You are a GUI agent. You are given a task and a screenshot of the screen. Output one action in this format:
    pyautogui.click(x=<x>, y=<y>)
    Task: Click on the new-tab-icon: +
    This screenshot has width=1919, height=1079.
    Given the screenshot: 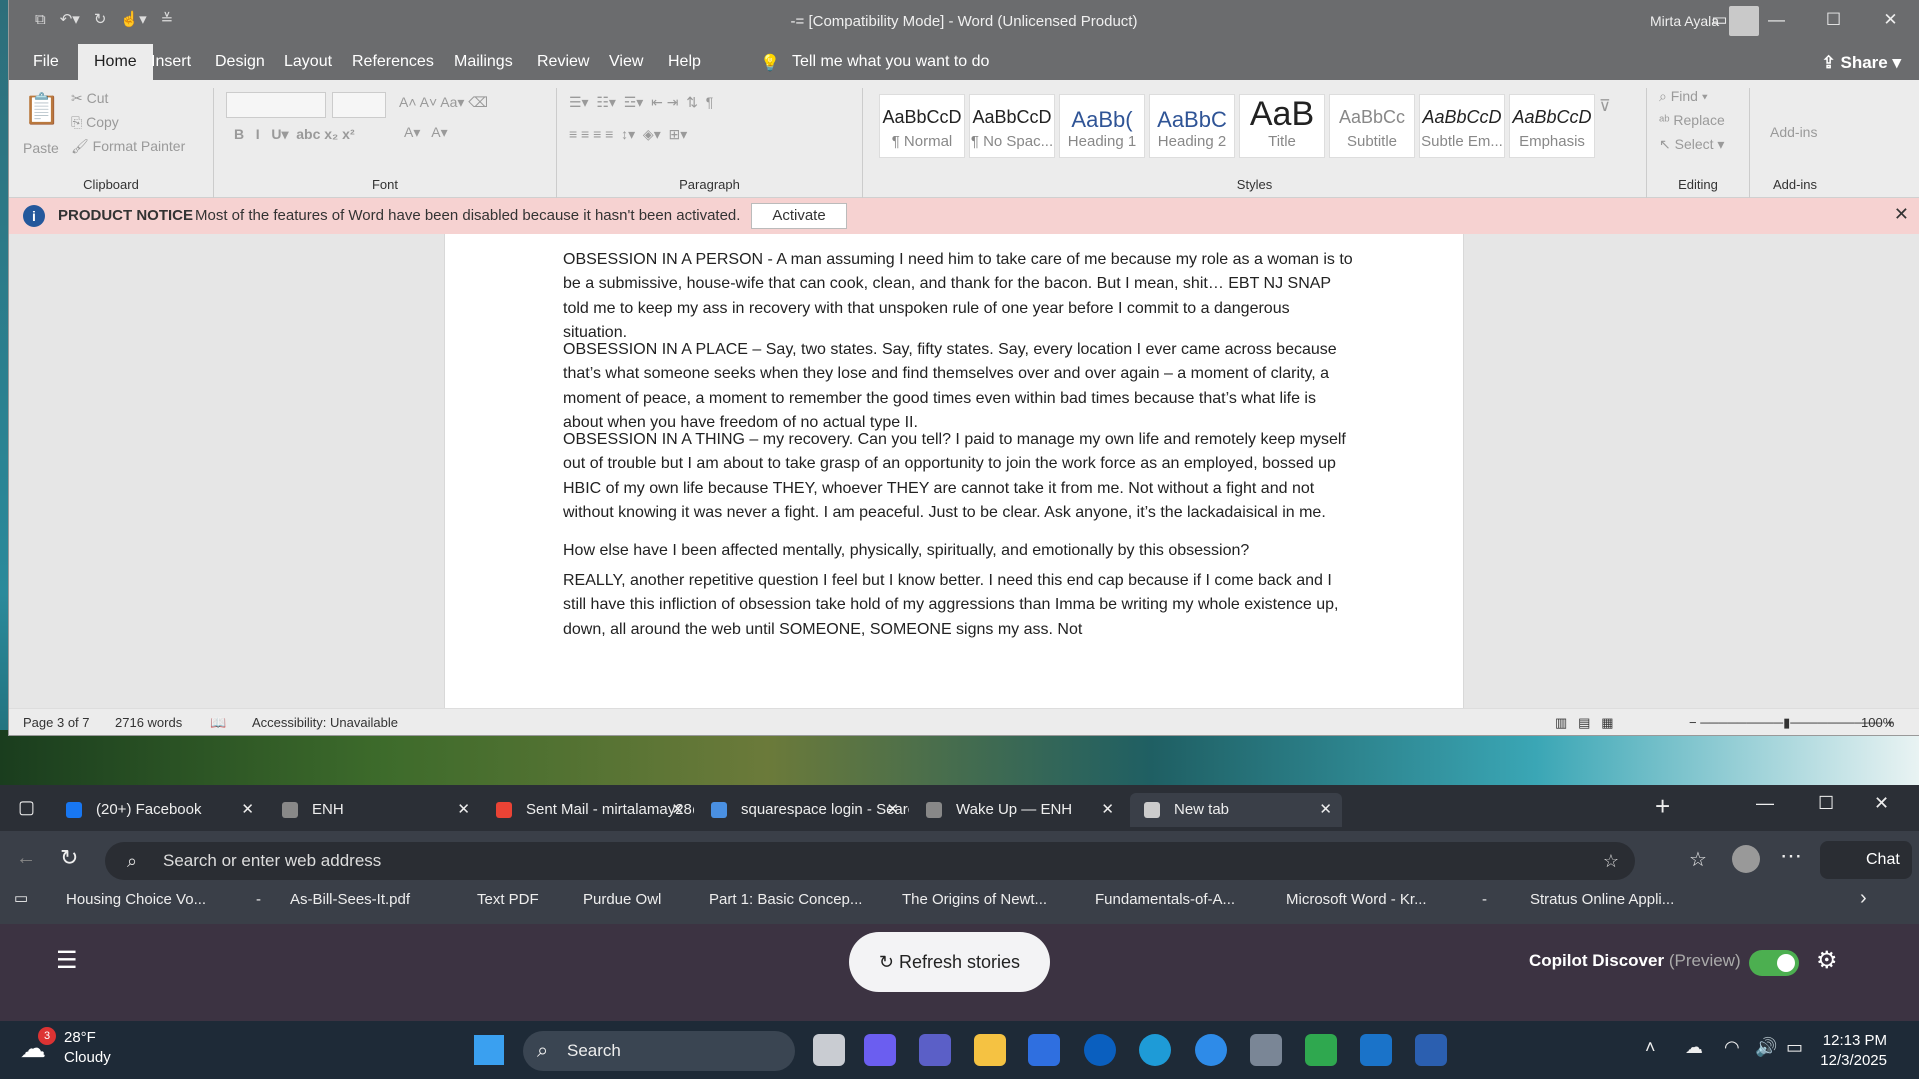 What is the action you would take?
    pyautogui.click(x=1662, y=806)
    